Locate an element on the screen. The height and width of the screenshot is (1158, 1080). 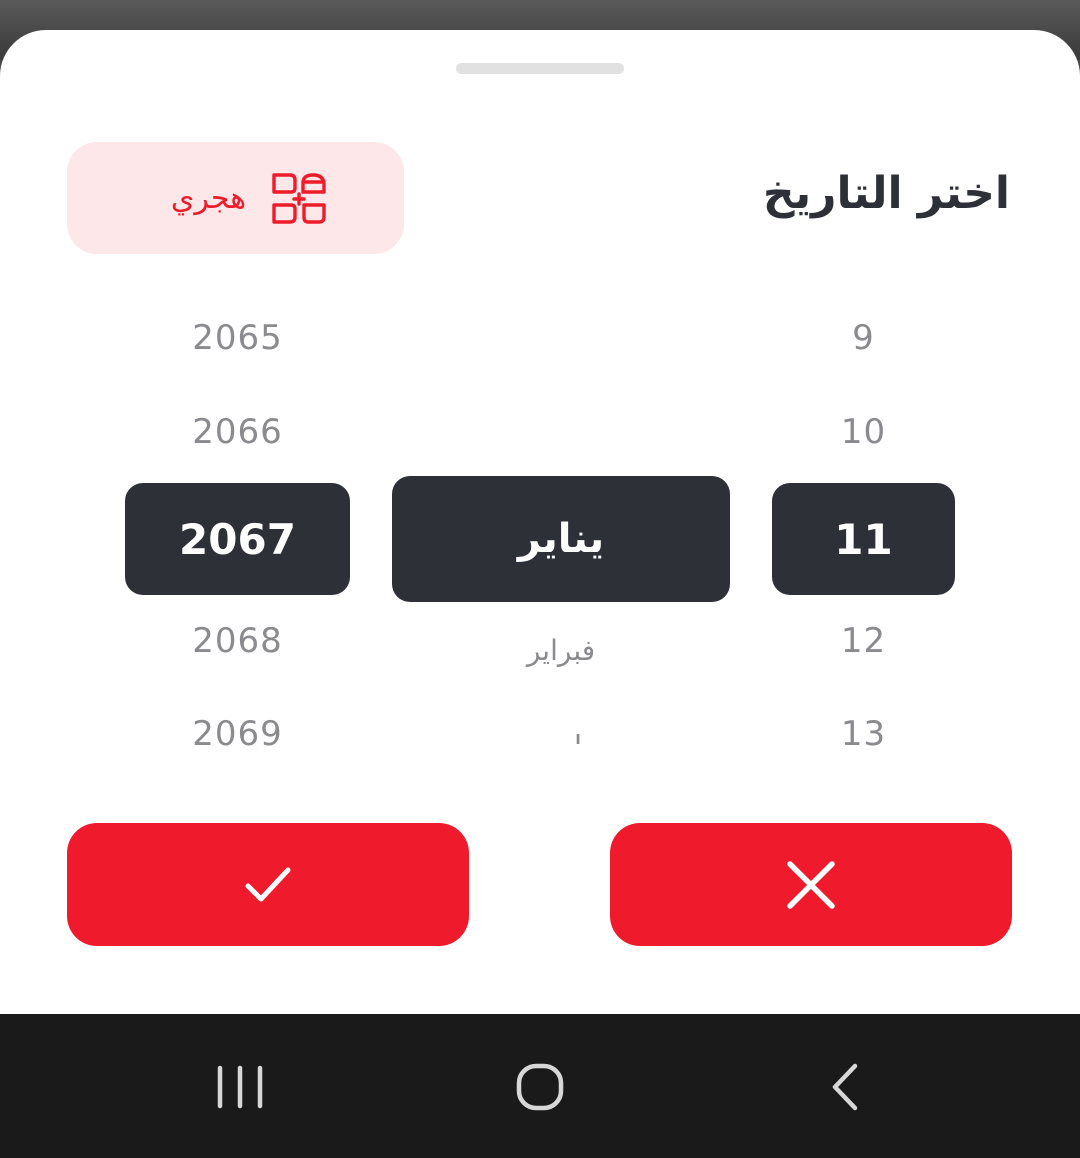
home-icon is located at coordinates (540, 1087).